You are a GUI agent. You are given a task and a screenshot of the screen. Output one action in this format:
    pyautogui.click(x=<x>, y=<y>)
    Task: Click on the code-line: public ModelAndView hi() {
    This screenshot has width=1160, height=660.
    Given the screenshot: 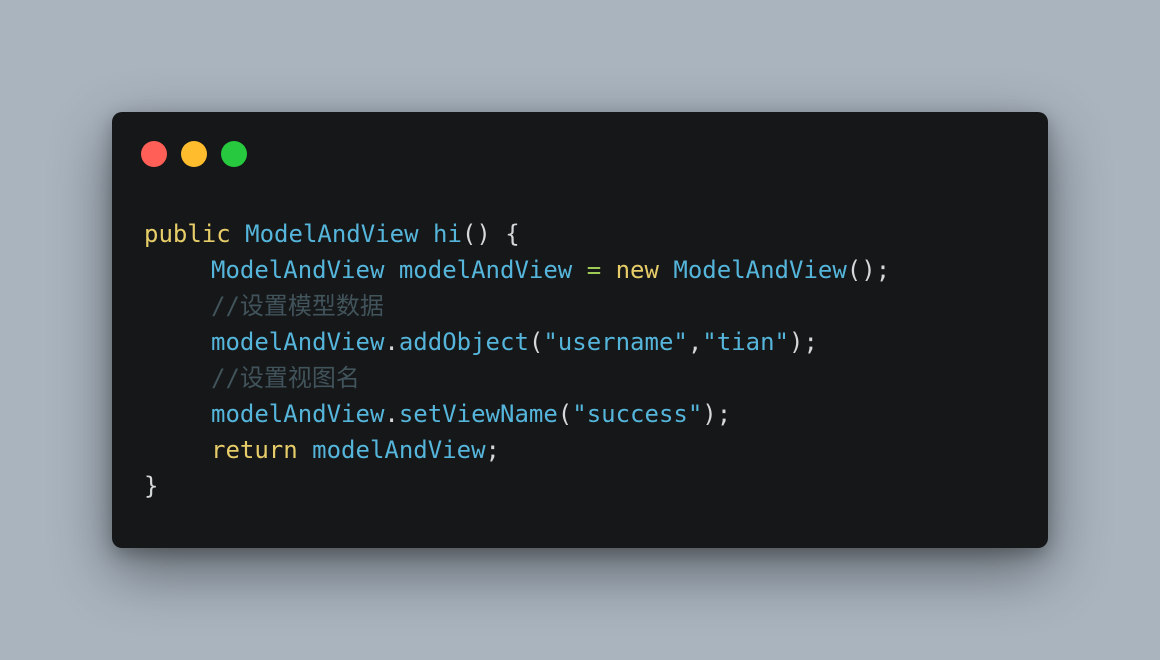 What is the action you would take?
    pyautogui.click(x=517, y=234)
    